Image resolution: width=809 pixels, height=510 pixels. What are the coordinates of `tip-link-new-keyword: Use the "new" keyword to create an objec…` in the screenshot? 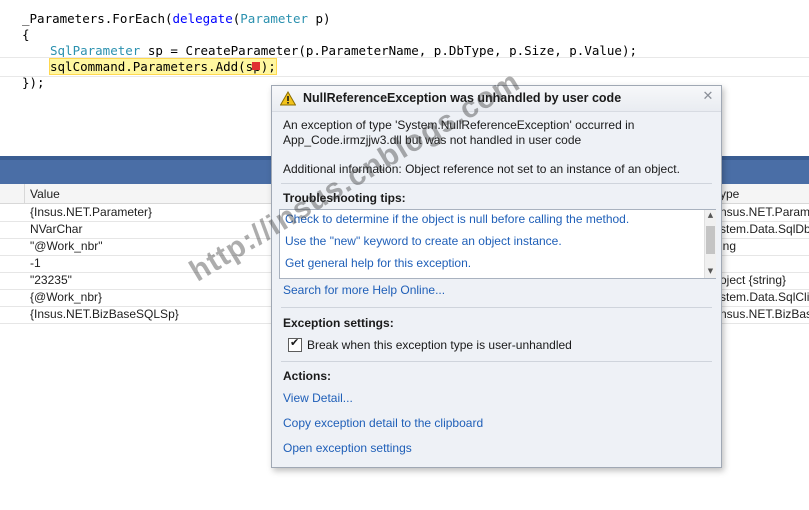 It's located at (423, 241).